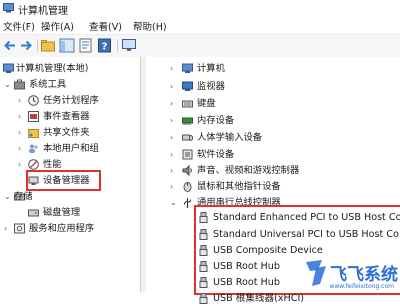  I want to click on menu-action: 操作(A), so click(57, 26).